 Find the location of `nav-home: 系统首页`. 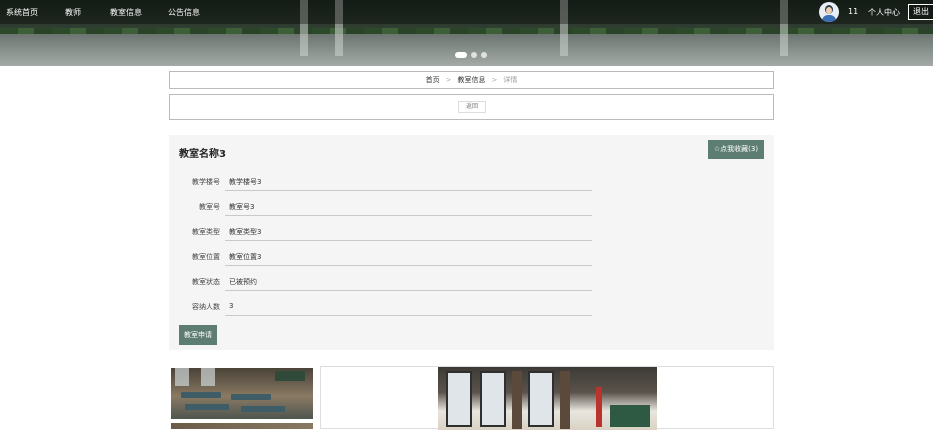

nav-home: 系统首页 is located at coordinates (22, 12).